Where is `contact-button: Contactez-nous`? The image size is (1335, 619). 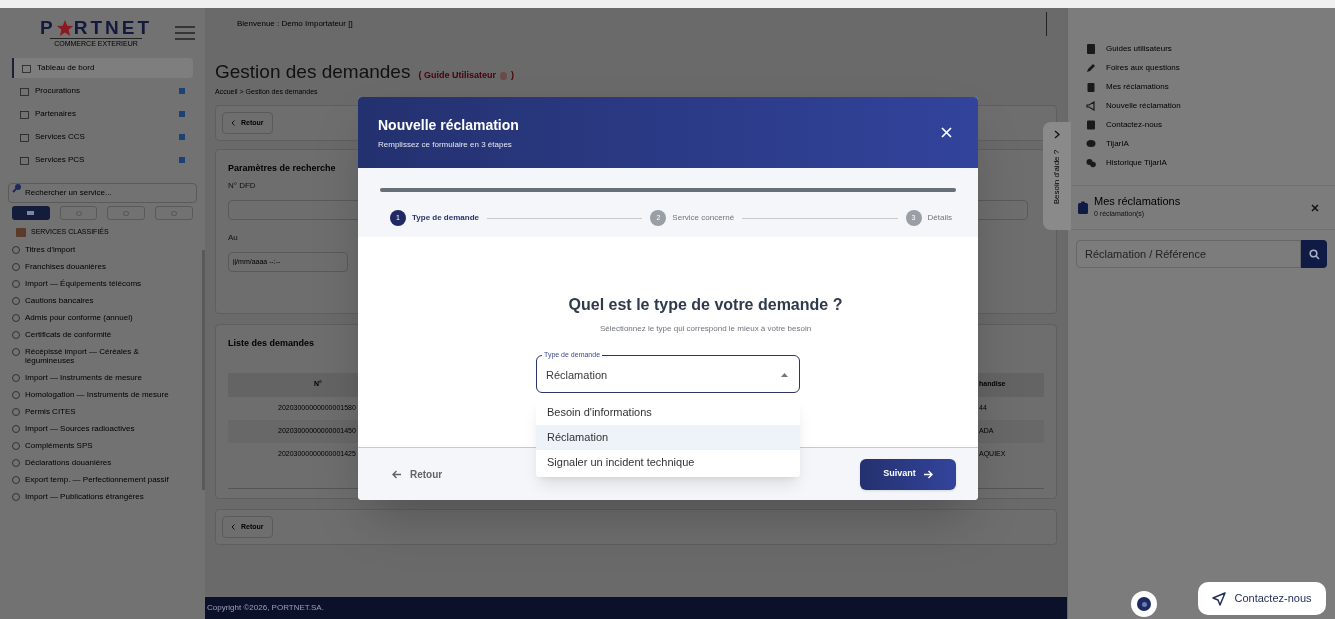 contact-button: Contactez-nous is located at coordinates (1262, 598).